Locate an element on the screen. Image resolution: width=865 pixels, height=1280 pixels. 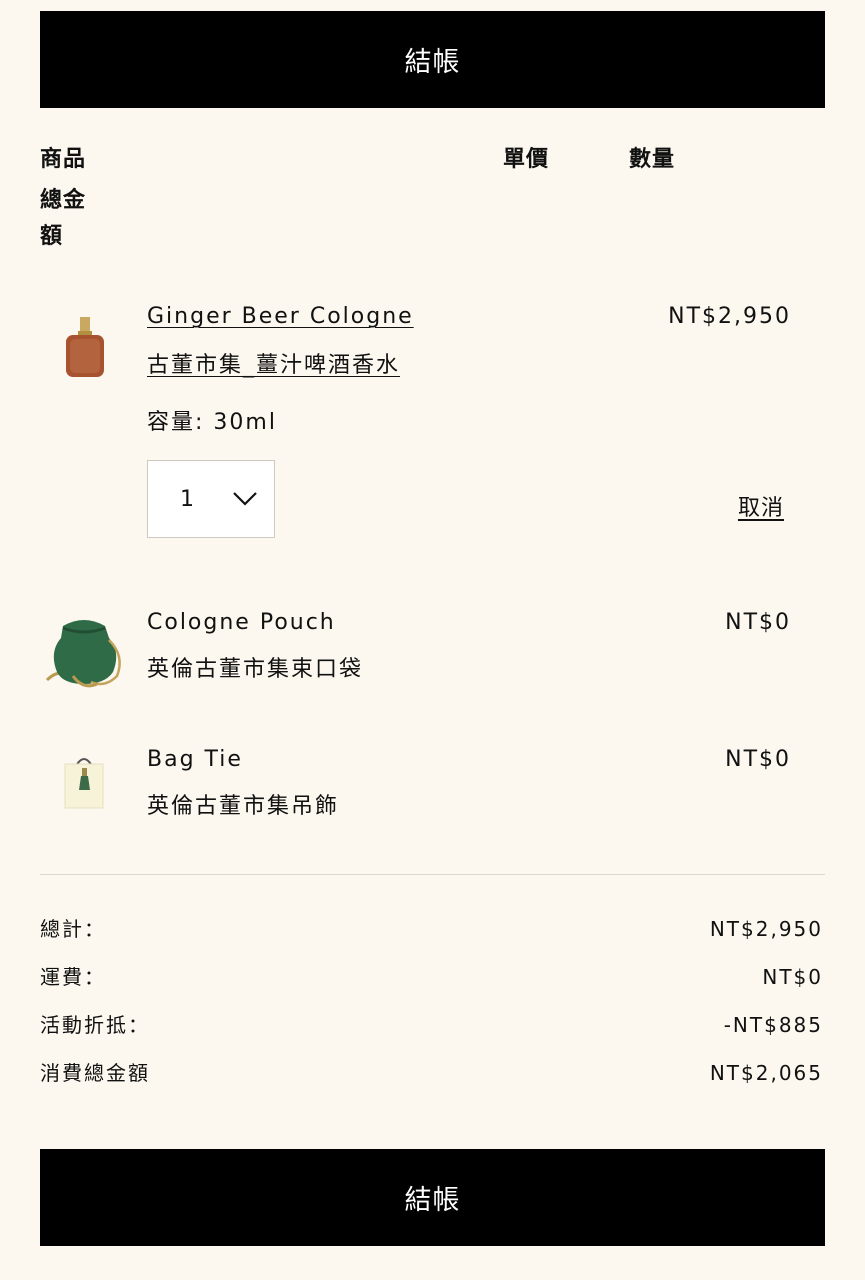
header-quantity: 數量 is located at coordinates (652, 159).